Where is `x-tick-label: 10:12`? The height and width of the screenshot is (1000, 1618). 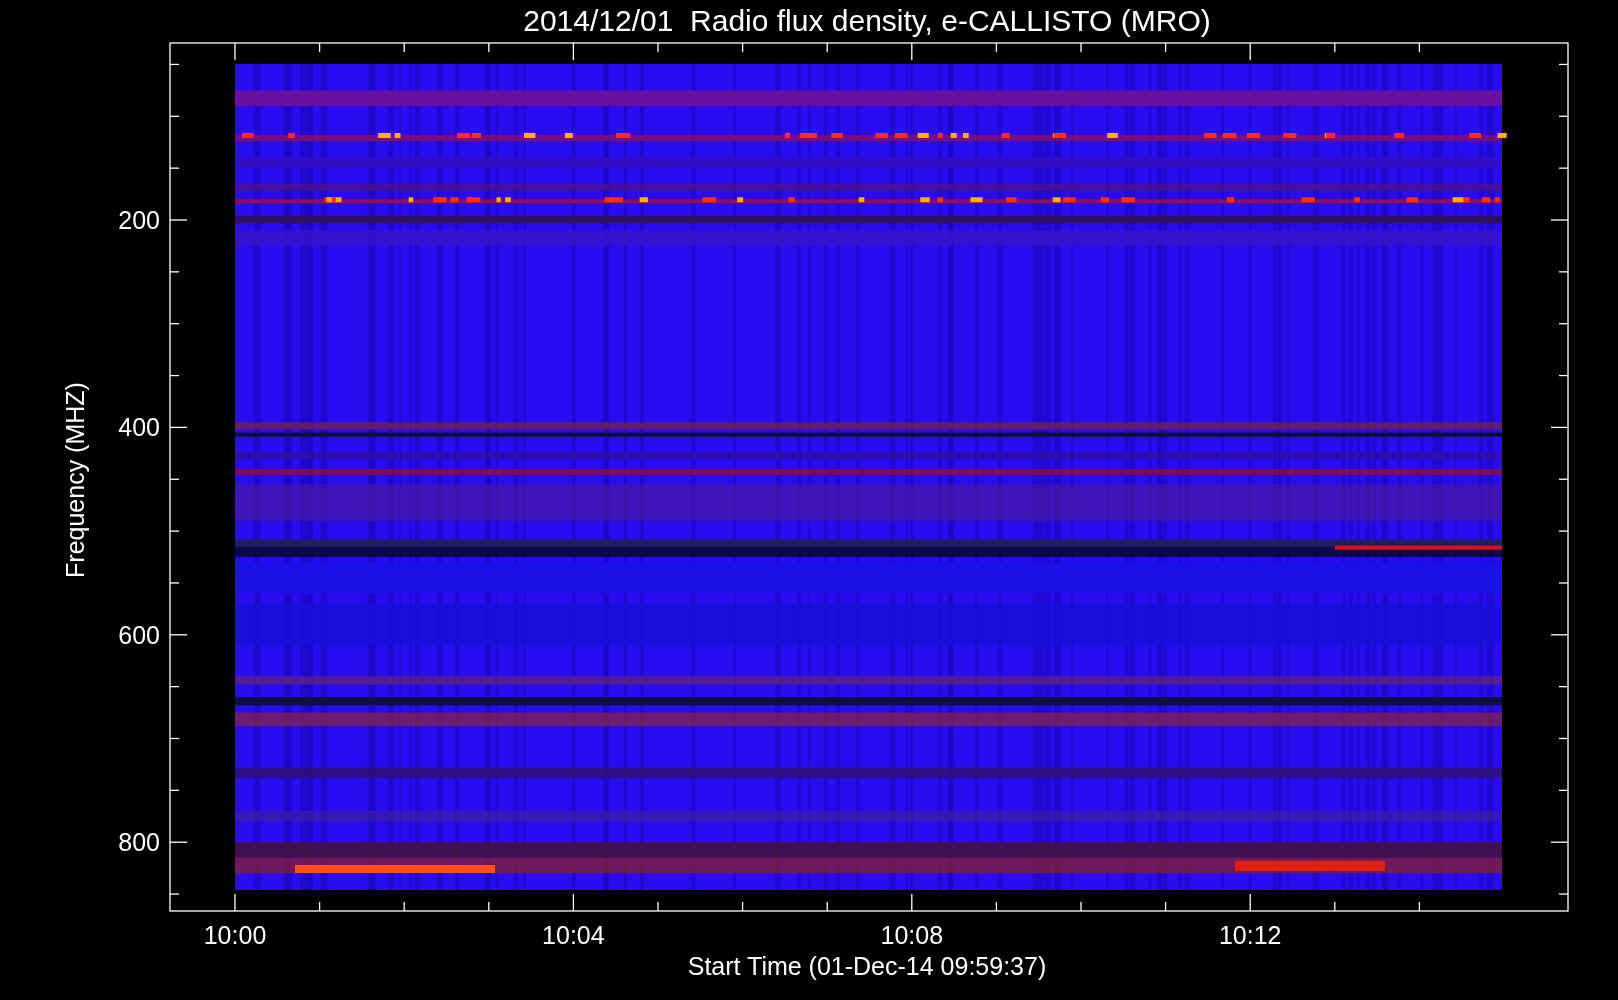
x-tick-label: 10:12 is located at coordinates (1250, 935).